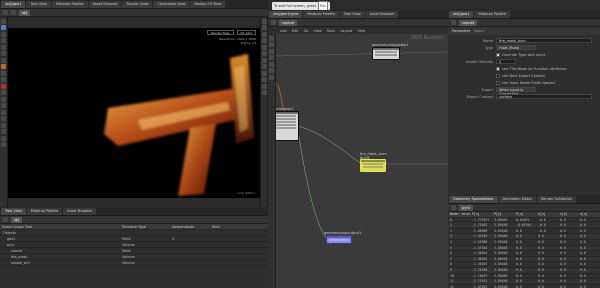  Describe the element at coordinates (524, 54) in the screenshot. I see `param-row-override: Override Type with Input` at that location.